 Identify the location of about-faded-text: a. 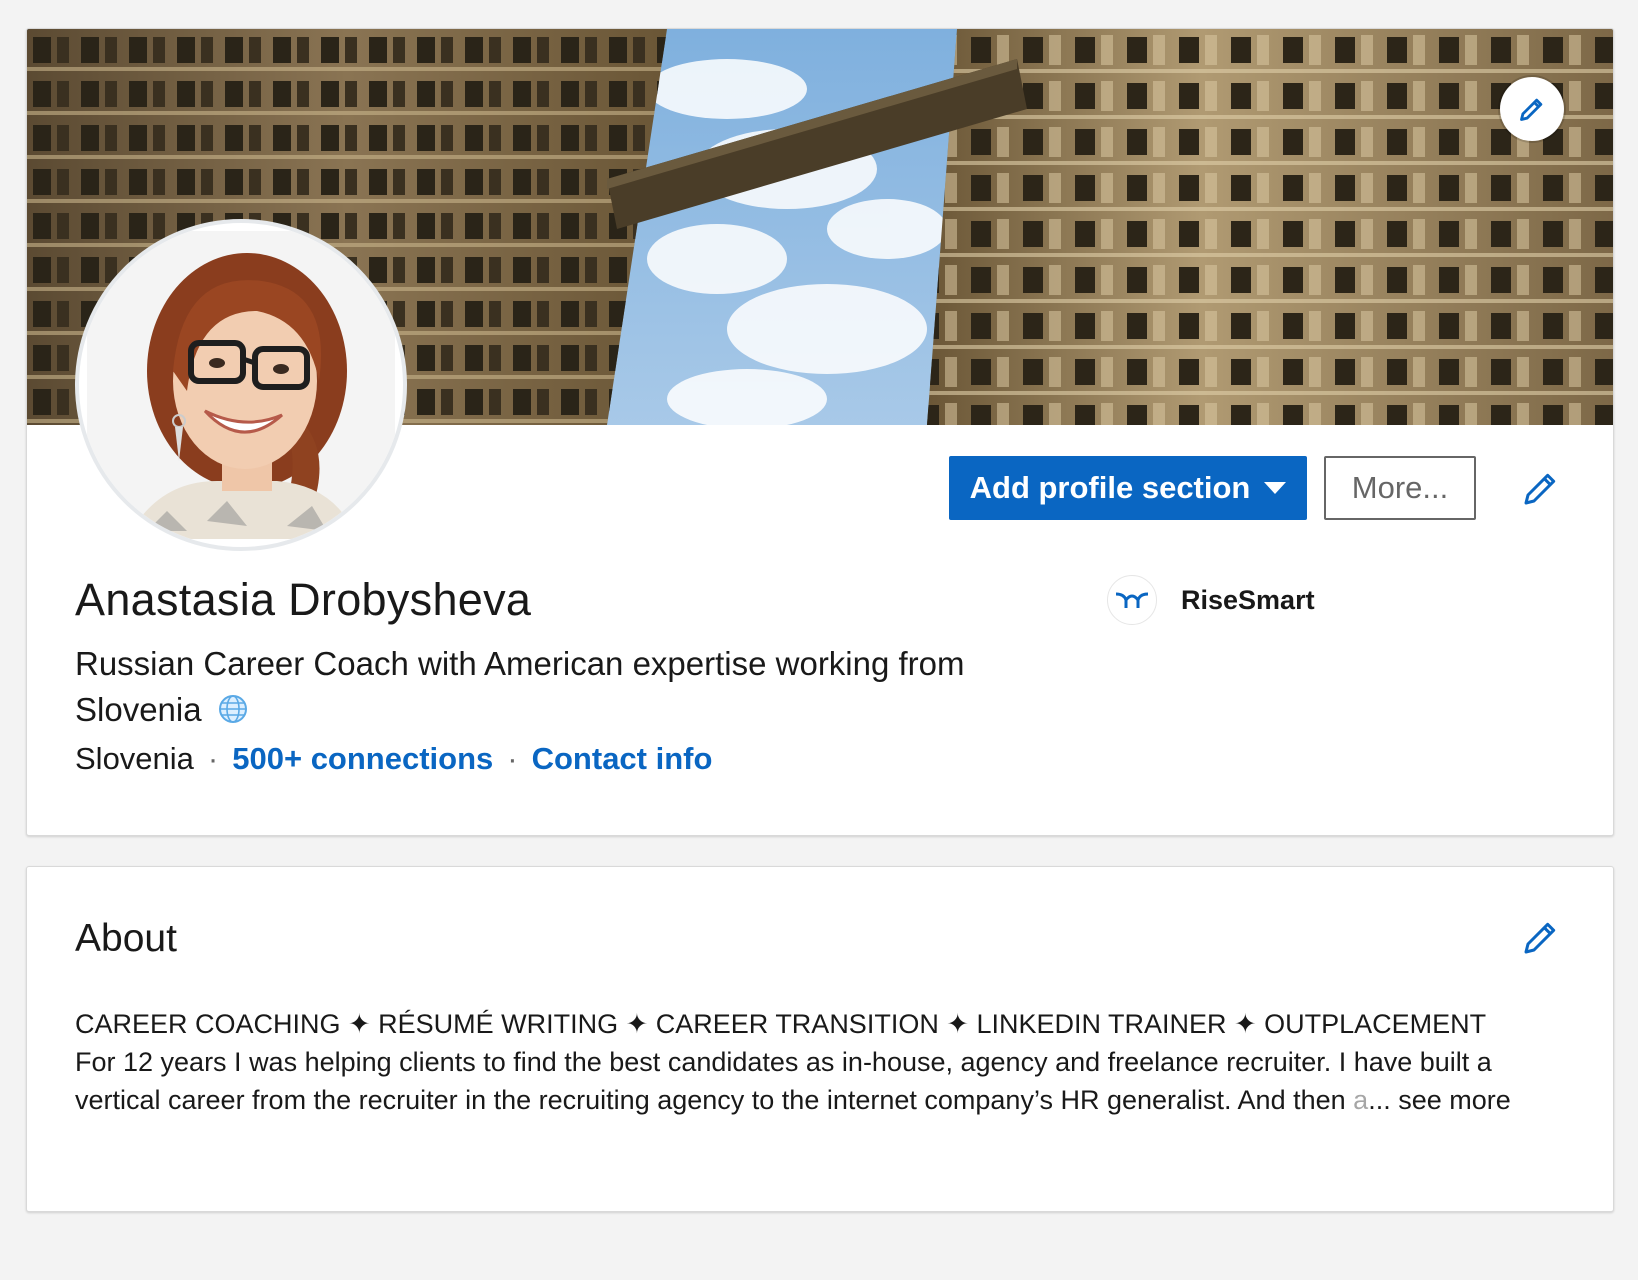
(1361, 1100).